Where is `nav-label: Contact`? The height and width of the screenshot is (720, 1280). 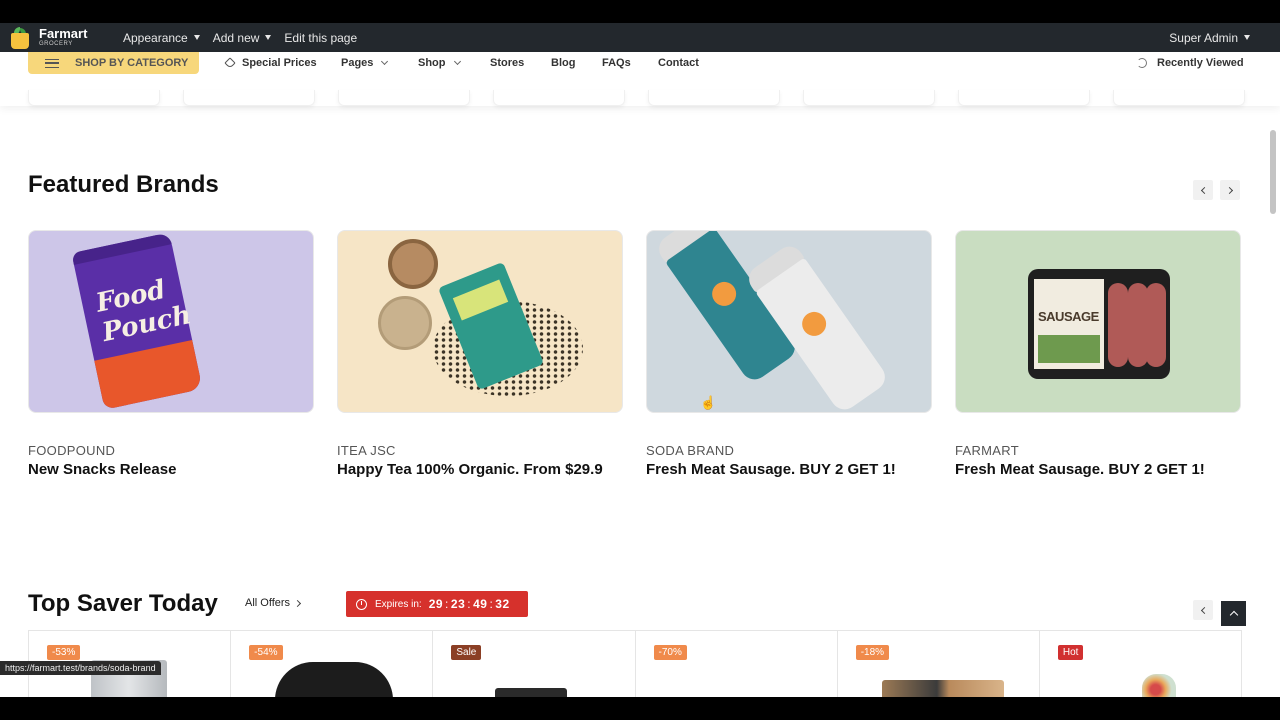
nav-label: Contact is located at coordinates (678, 63).